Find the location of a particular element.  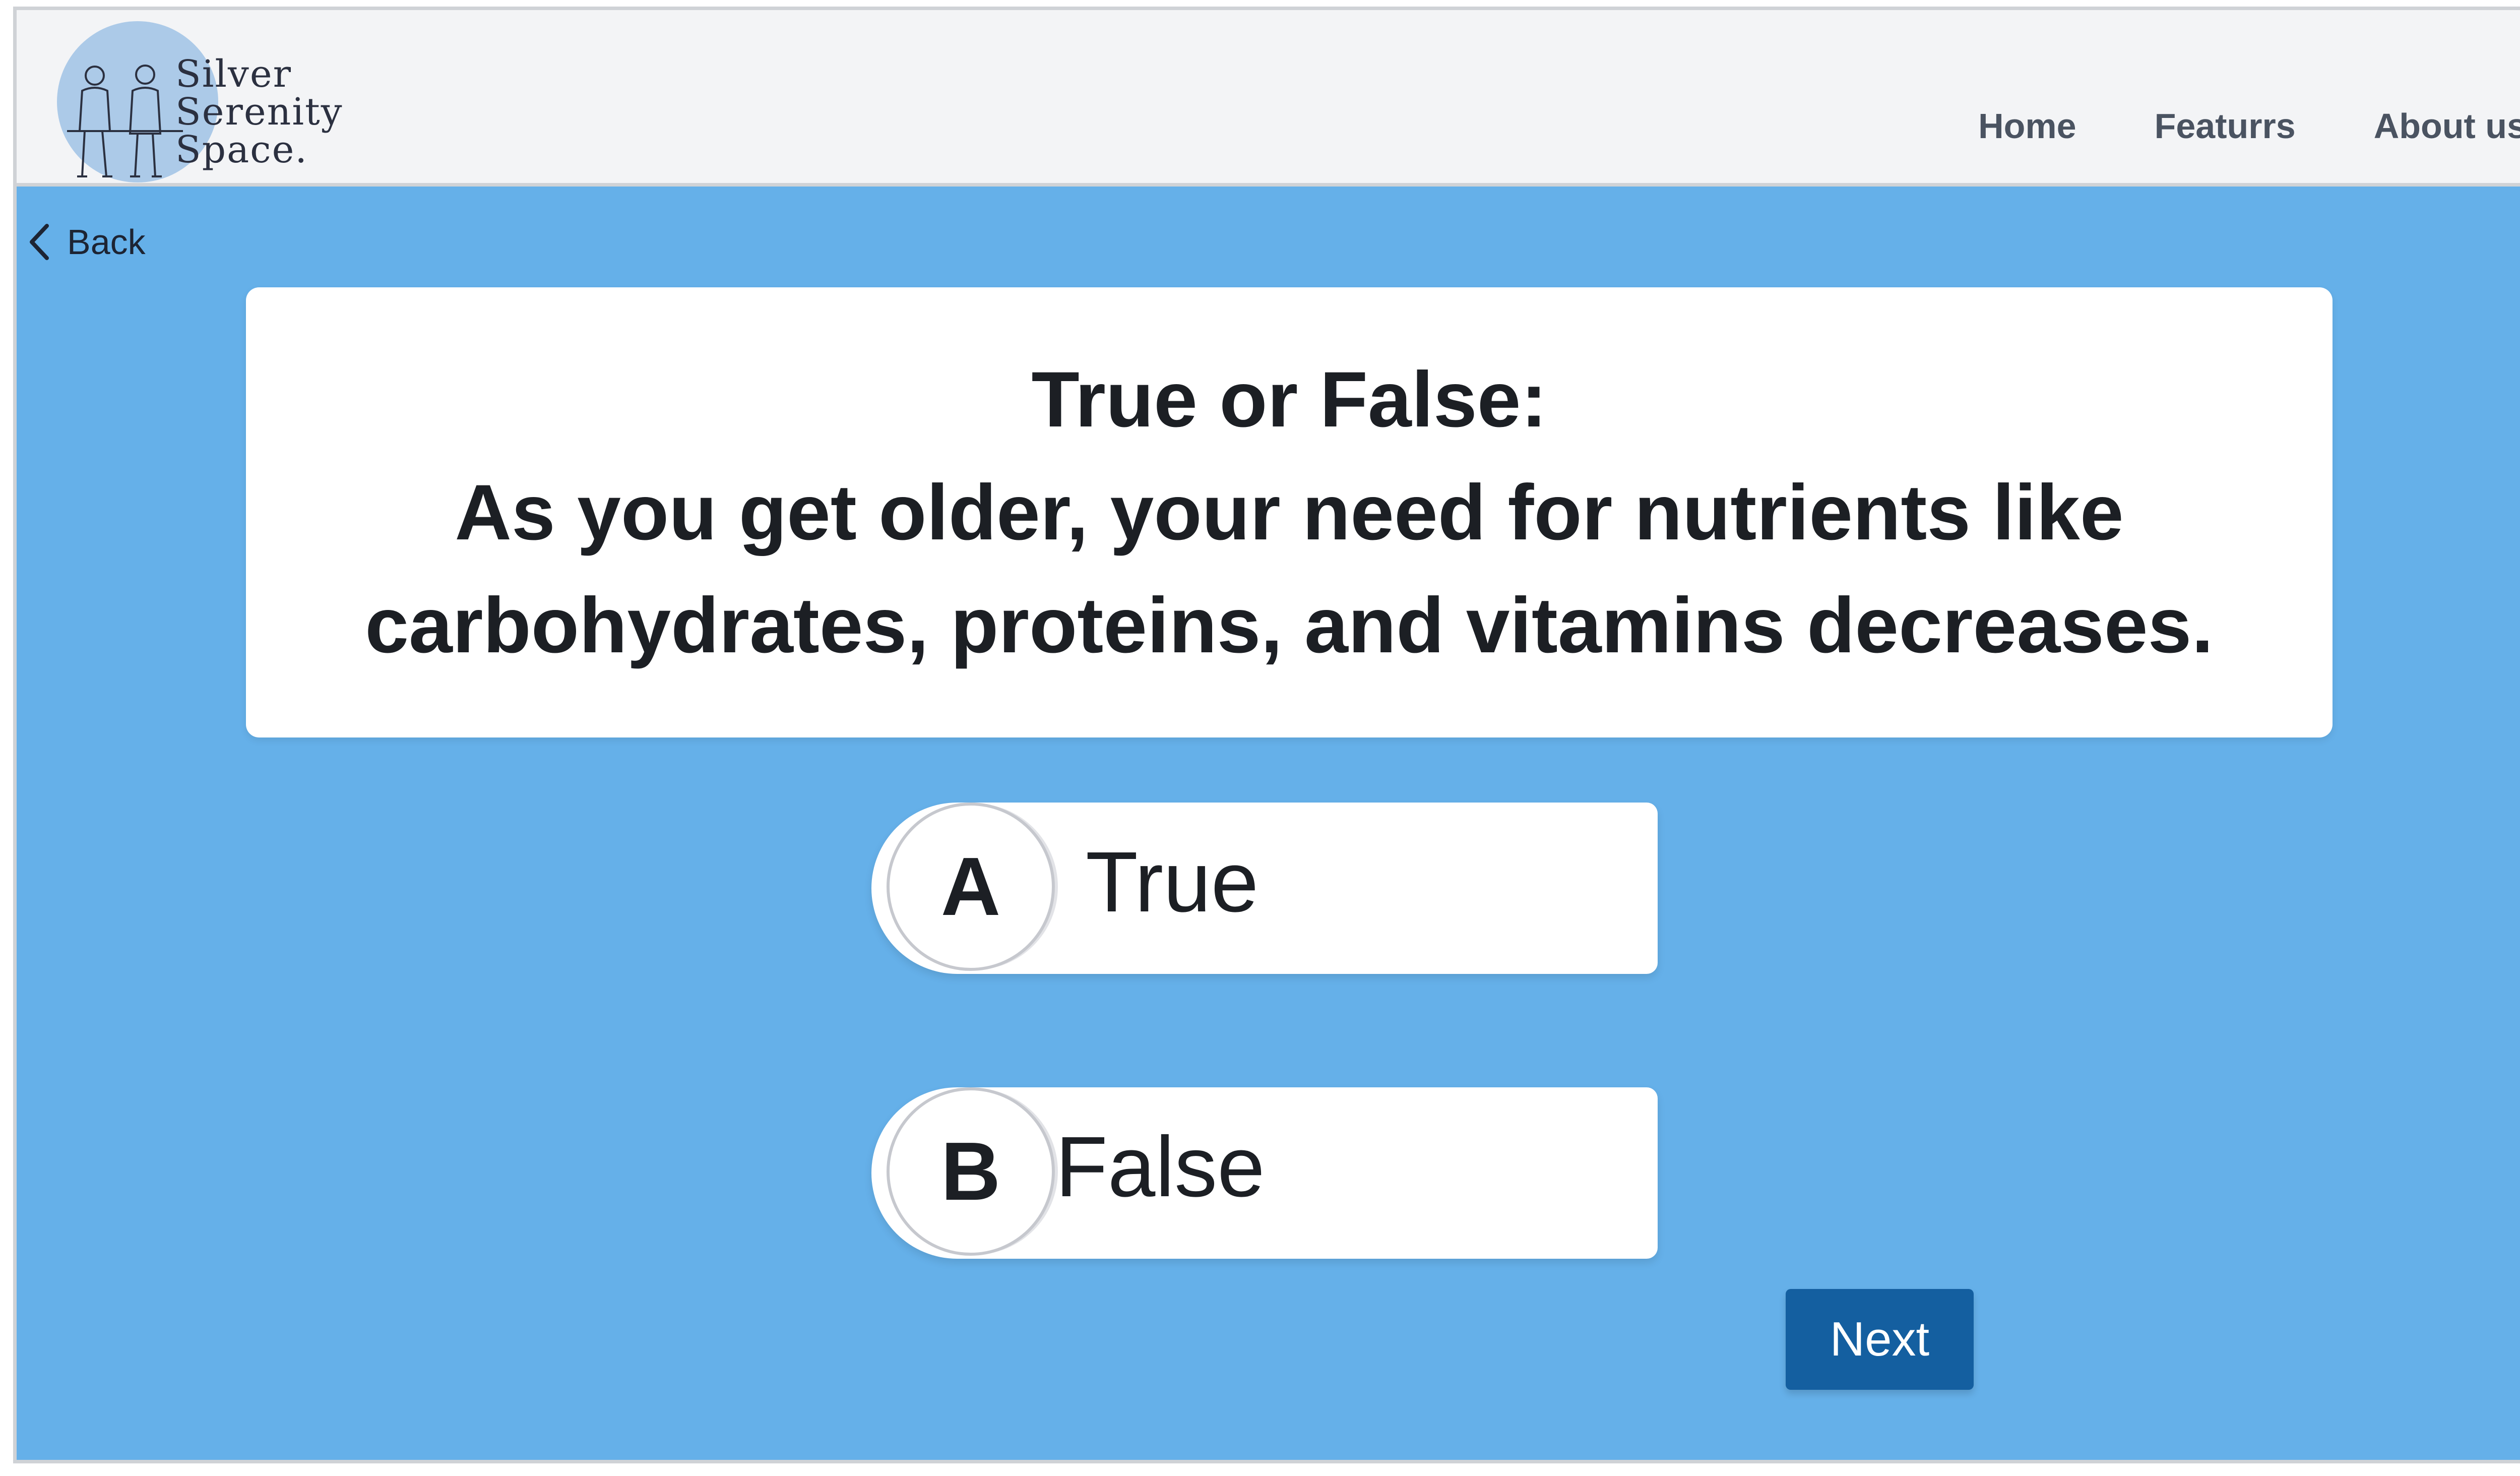

option-letter: A is located at coordinates (970, 886).